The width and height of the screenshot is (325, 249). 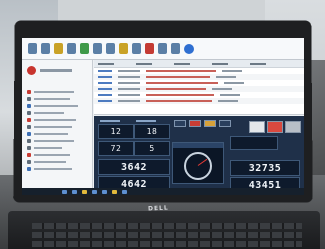 What do you see at coordinates (97, 48) in the screenshot?
I see `monitor-icon` at bounding box center [97, 48].